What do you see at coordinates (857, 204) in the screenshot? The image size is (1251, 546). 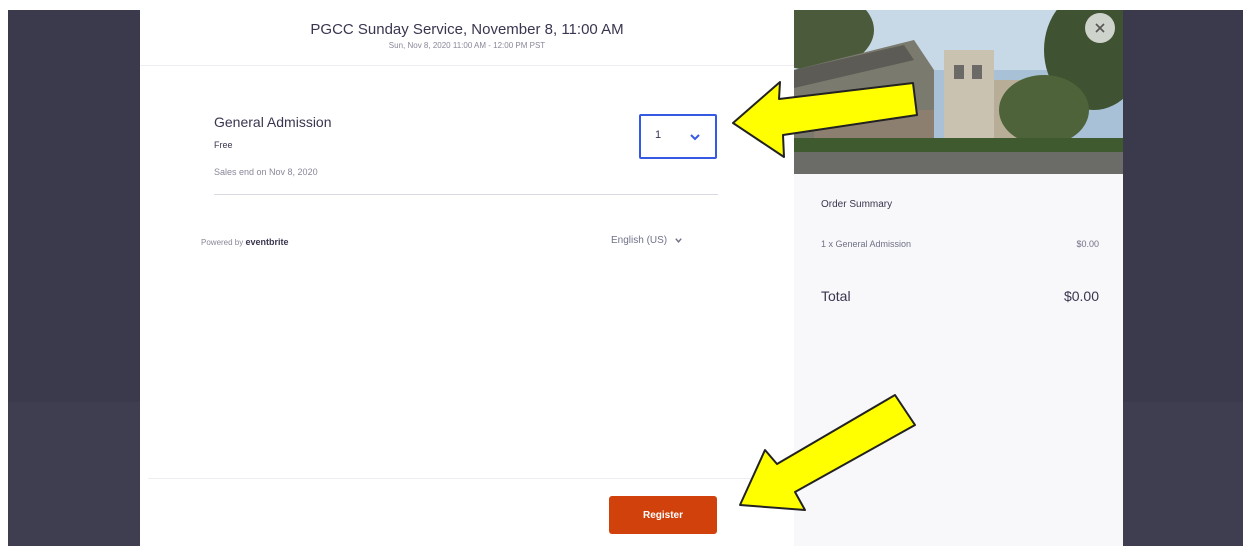 I see `order-summary-title: Order Summary` at bounding box center [857, 204].